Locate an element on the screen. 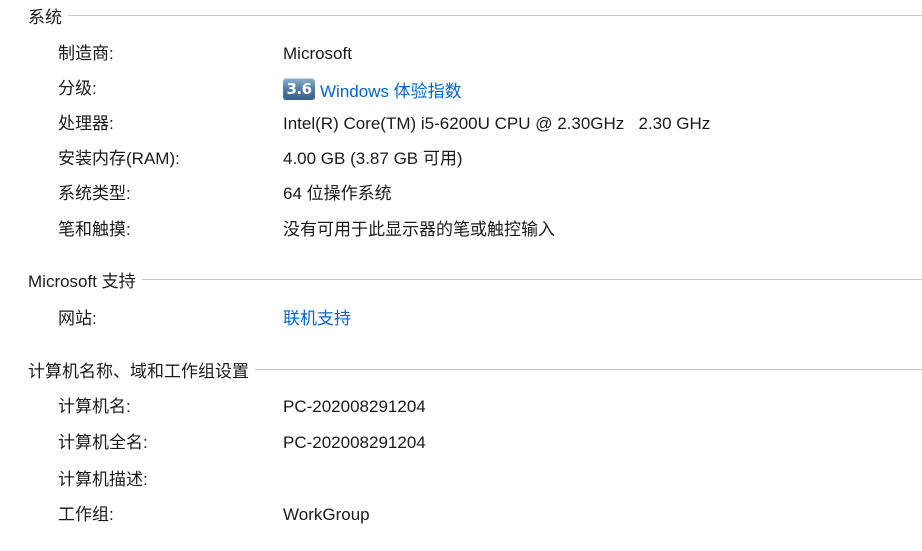 The width and height of the screenshot is (922, 551). ram-label: 安装内存(RAM): is located at coordinates (119, 158).